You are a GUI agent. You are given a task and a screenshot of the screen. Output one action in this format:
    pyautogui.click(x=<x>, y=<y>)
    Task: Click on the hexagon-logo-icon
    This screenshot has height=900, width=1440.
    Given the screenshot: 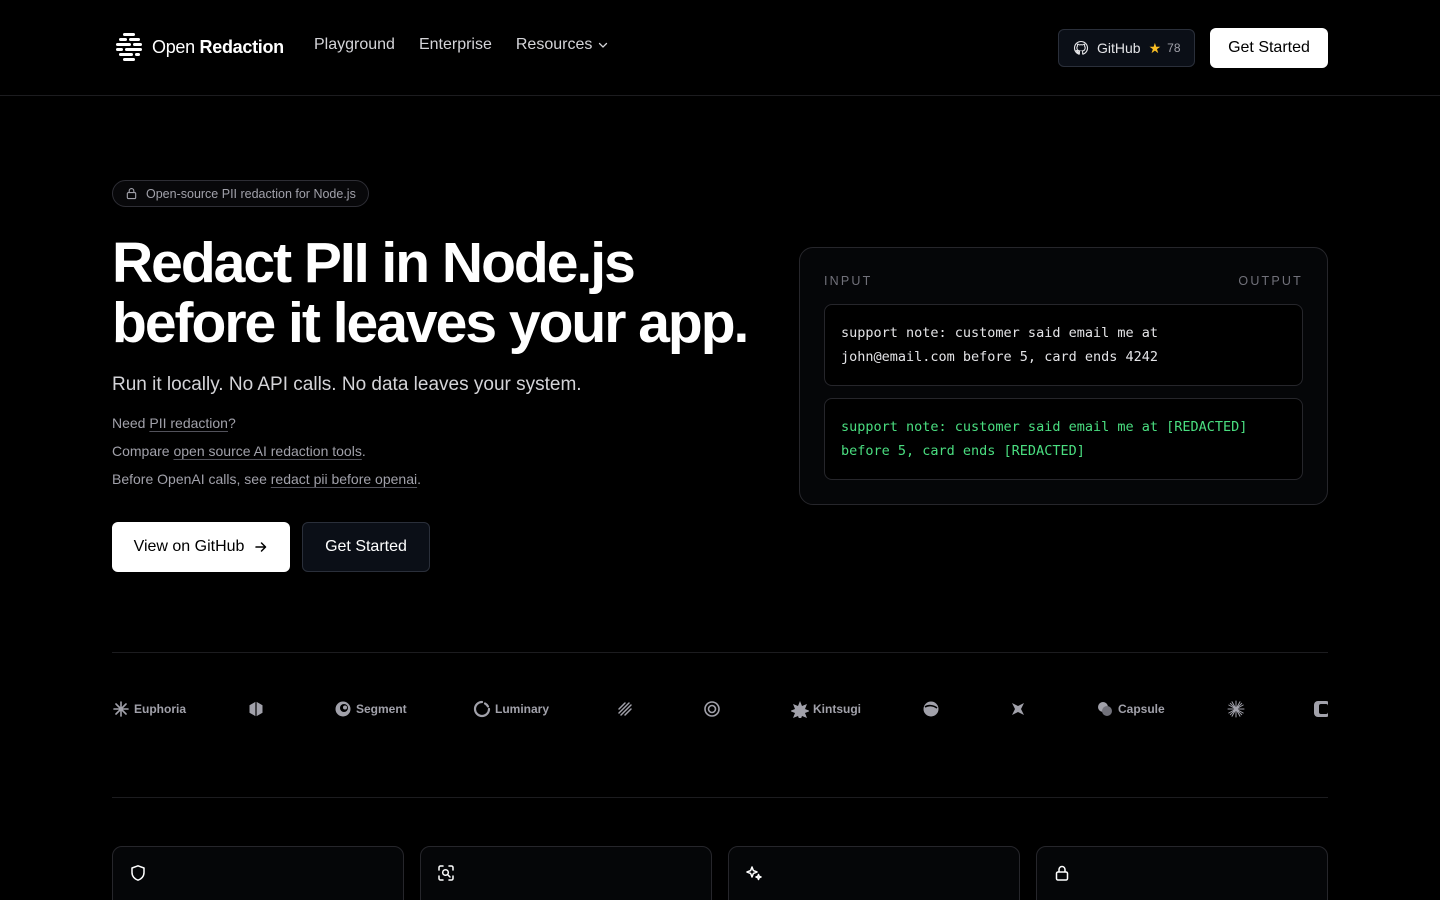 What is the action you would take?
    pyautogui.click(x=256, y=709)
    